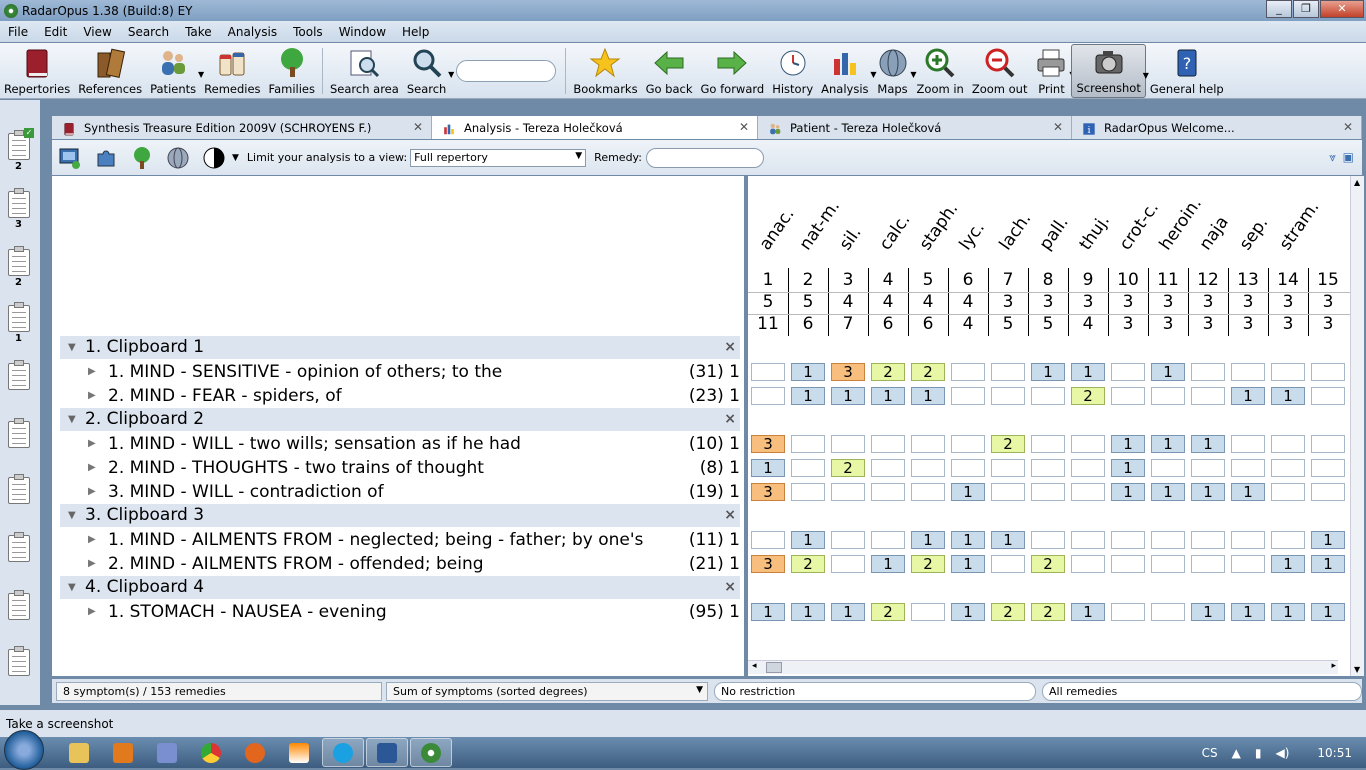  What do you see at coordinates (178, 158) in the screenshot?
I see `globe-icon` at bounding box center [178, 158].